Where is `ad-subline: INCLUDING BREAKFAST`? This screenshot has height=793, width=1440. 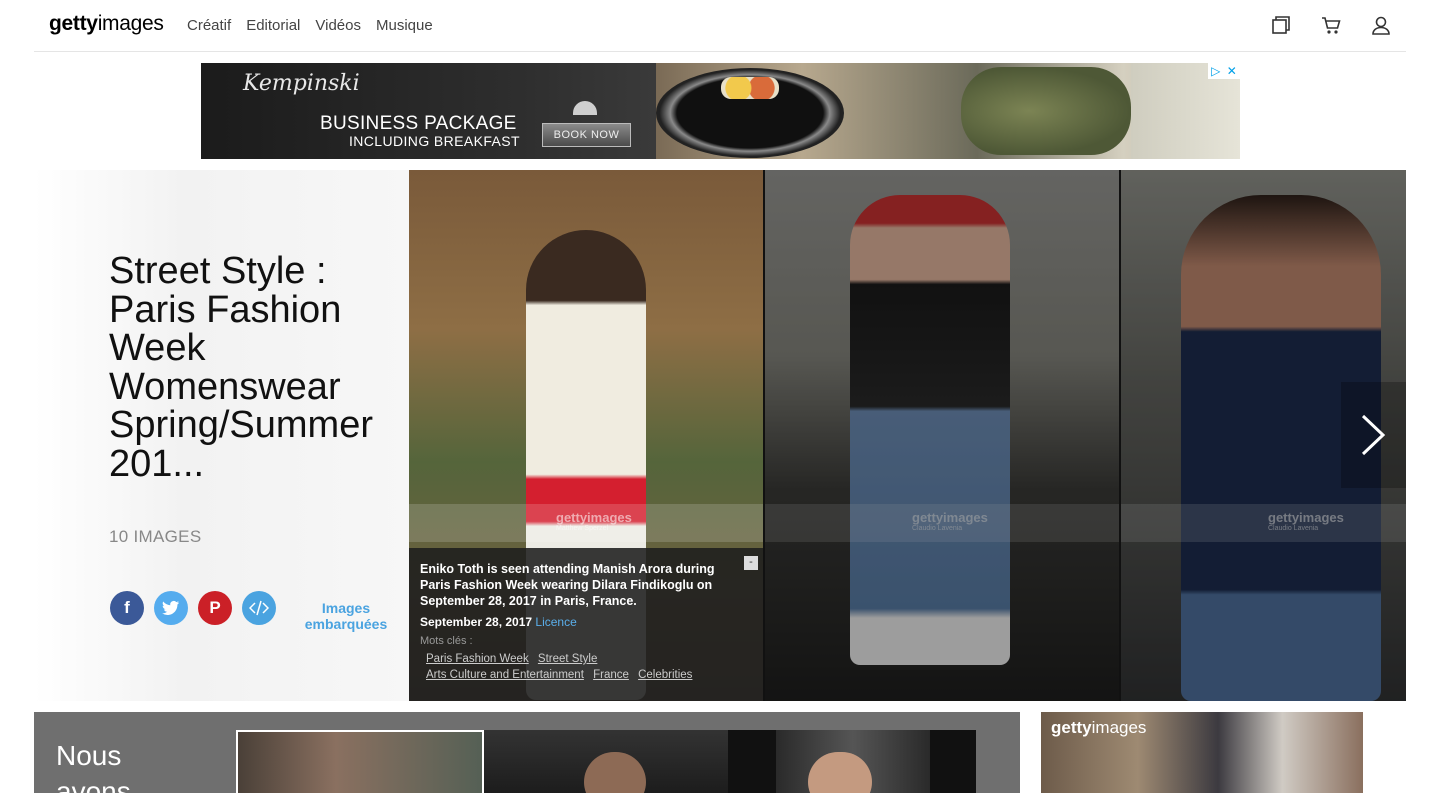
ad-subline: INCLUDING BREAKFAST is located at coordinates (434, 141).